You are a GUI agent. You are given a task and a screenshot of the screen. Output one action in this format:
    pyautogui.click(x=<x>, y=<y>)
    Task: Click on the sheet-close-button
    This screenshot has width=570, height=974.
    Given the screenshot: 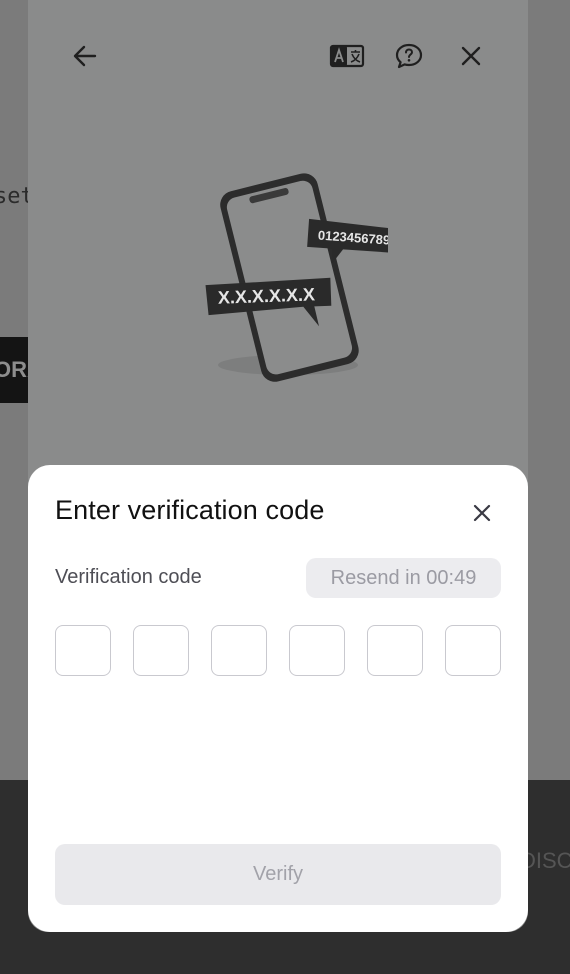 What is the action you would take?
    pyautogui.click(x=482, y=513)
    